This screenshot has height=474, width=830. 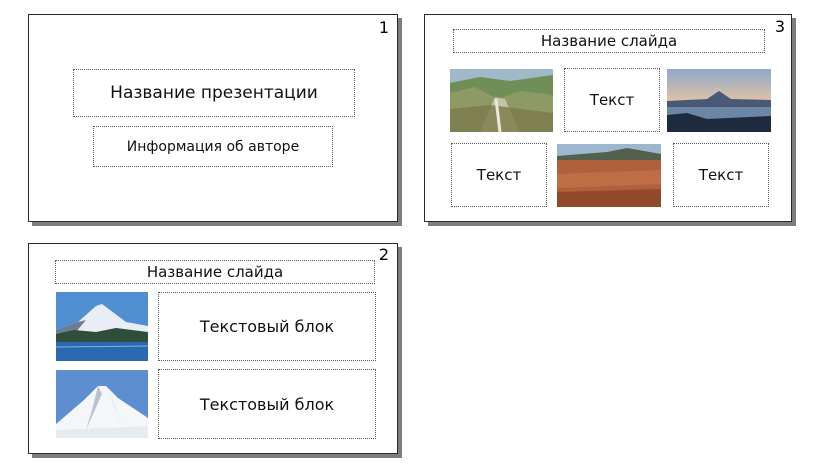 What do you see at coordinates (383, 254) in the screenshot?
I see `slide-number: 2` at bounding box center [383, 254].